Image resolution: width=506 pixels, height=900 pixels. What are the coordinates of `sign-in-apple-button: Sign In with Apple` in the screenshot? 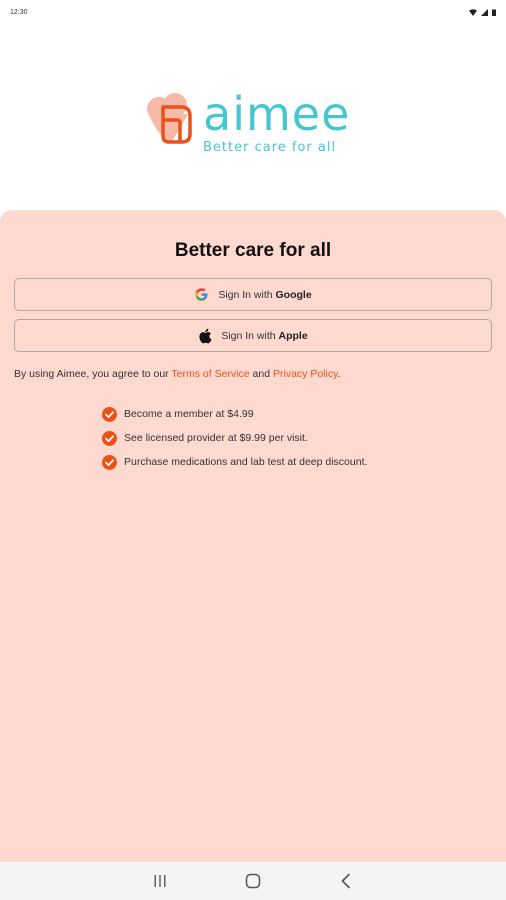 It's located at (253, 335).